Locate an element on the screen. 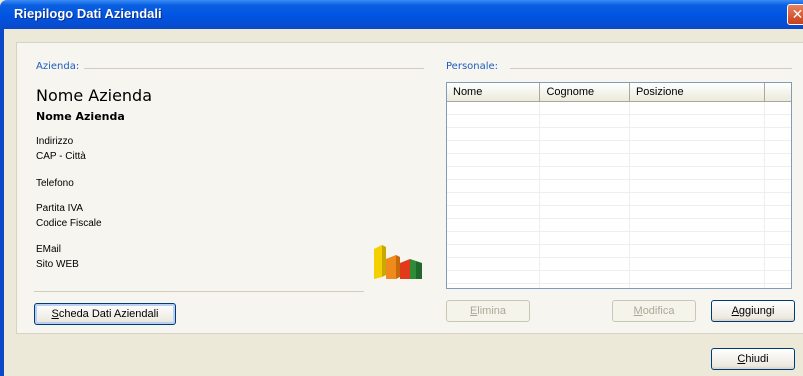 The height and width of the screenshot is (376, 803). personale-group-label: Personale: is located at coordinates (472, 66).